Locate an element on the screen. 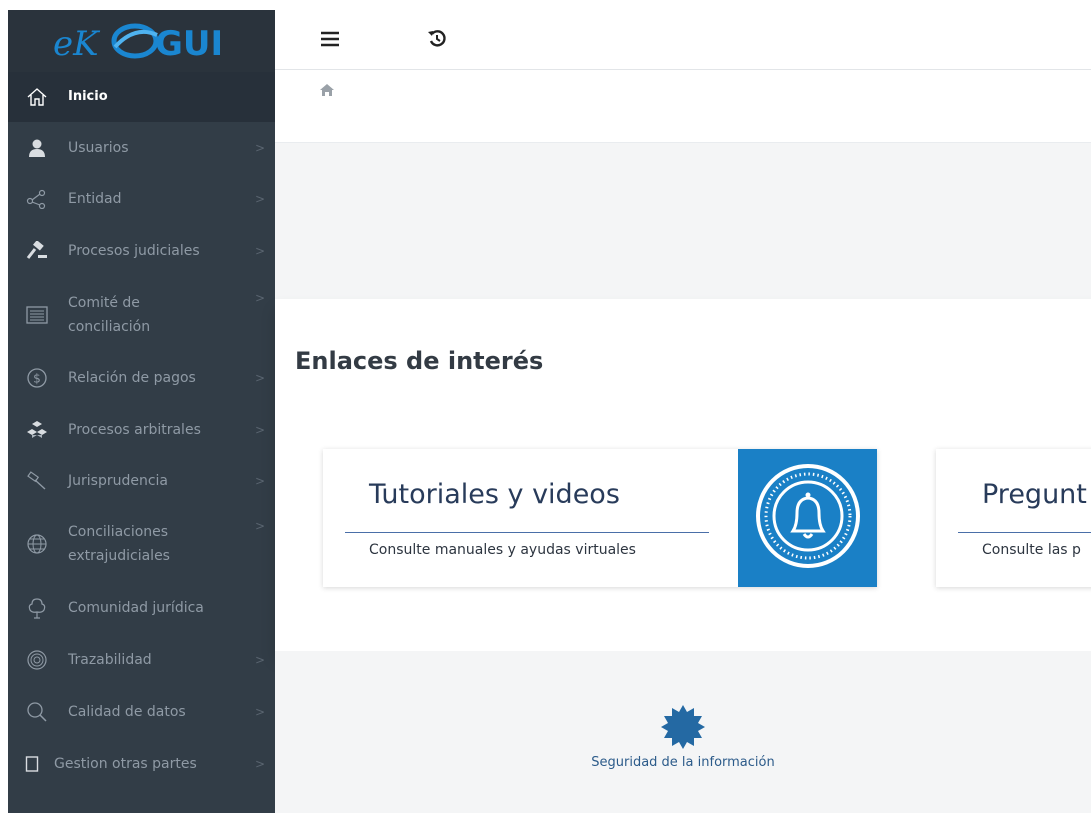 The width and height of the screenshot is (1091, 813). sidebar-item-label: Conciliaciones extrajudiciales is located at coordinates (119, 544).